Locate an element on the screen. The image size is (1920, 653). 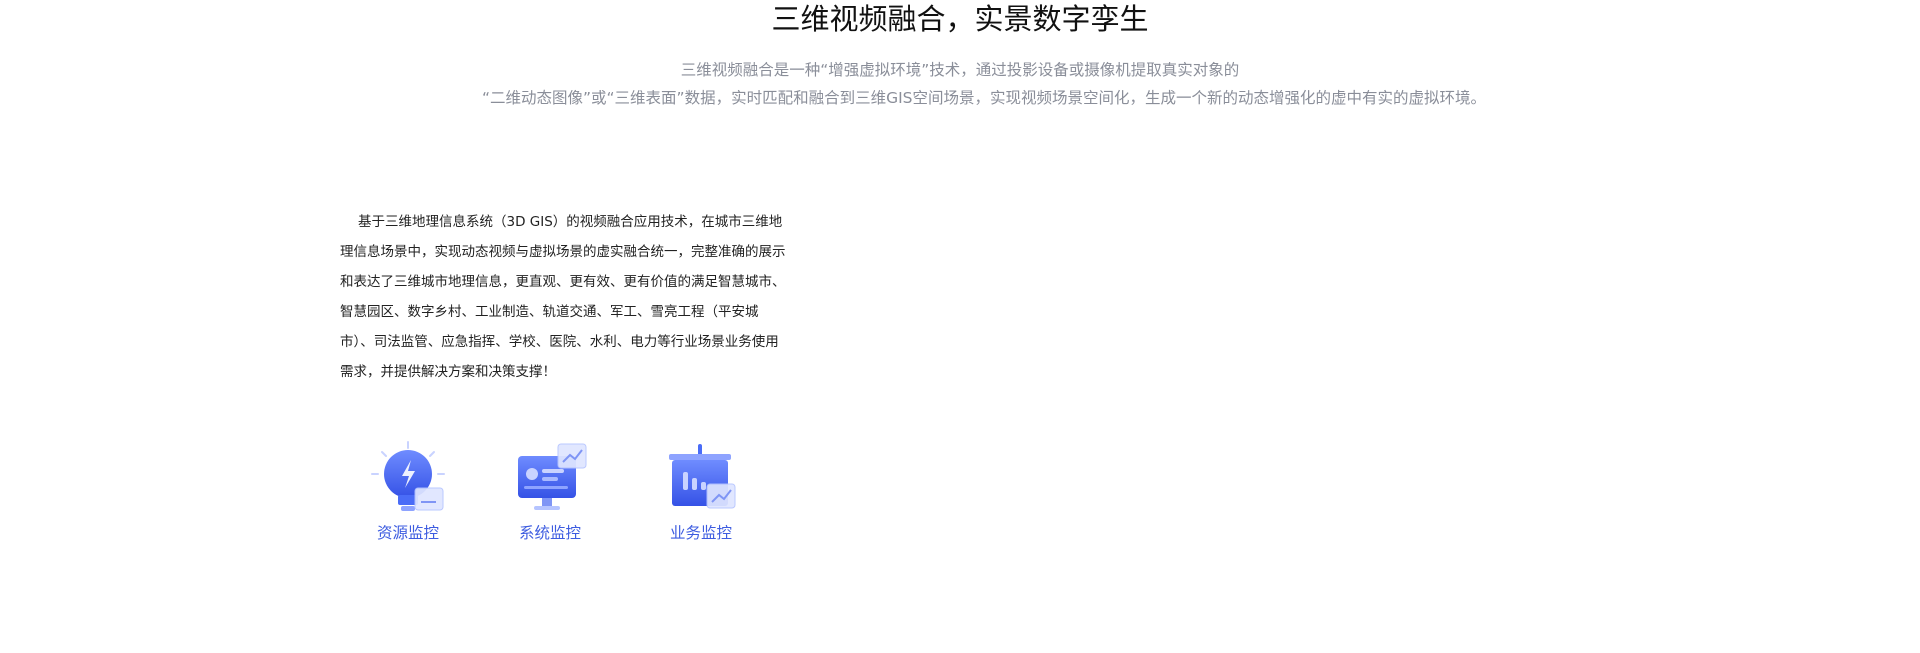
monitor-screen-icon is located at coordinates (552, 476).